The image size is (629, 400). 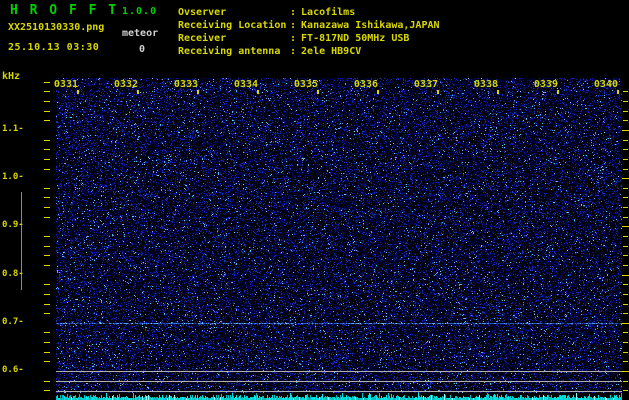 What do you see at coordinates (365, 84) in the screenshot?
I see `time-tick-label: 0336` at bounding box center [365, 84].